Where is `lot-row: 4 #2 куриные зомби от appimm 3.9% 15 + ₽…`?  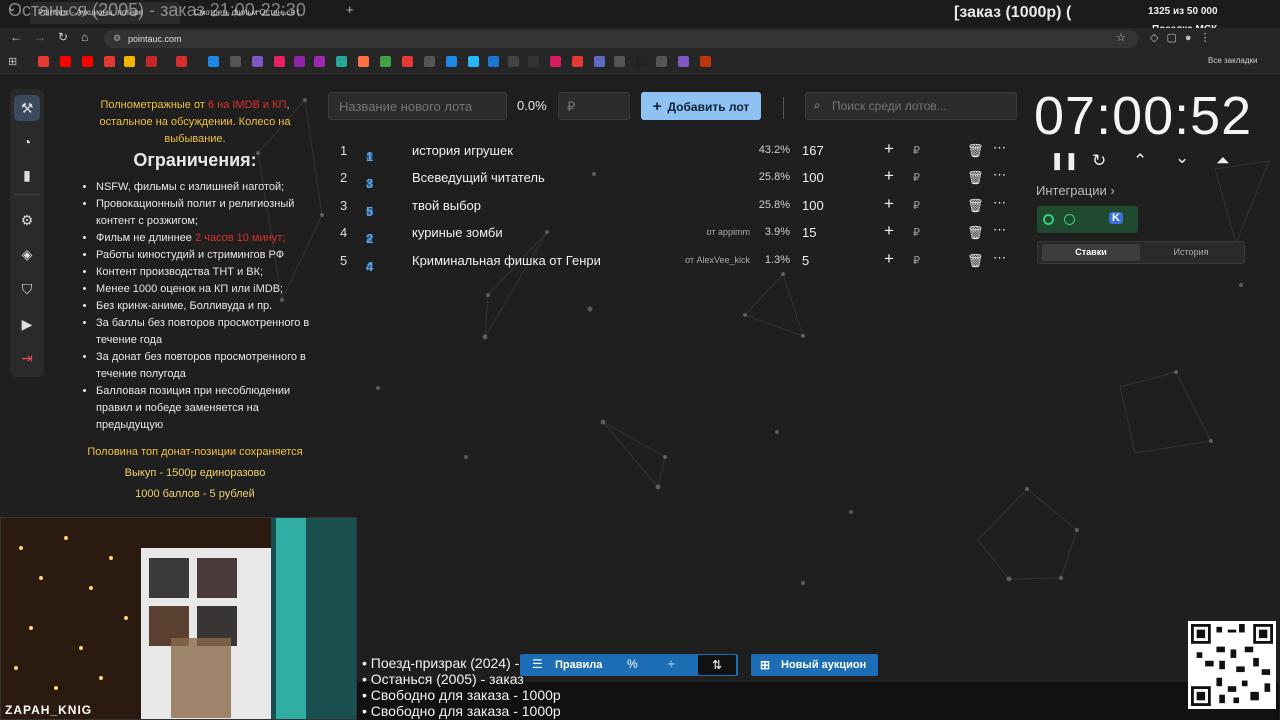 lot-row: 4 #2 куриные зомби от appimm 3.9% 15 + ₽… is located at coordinates (673, 232).